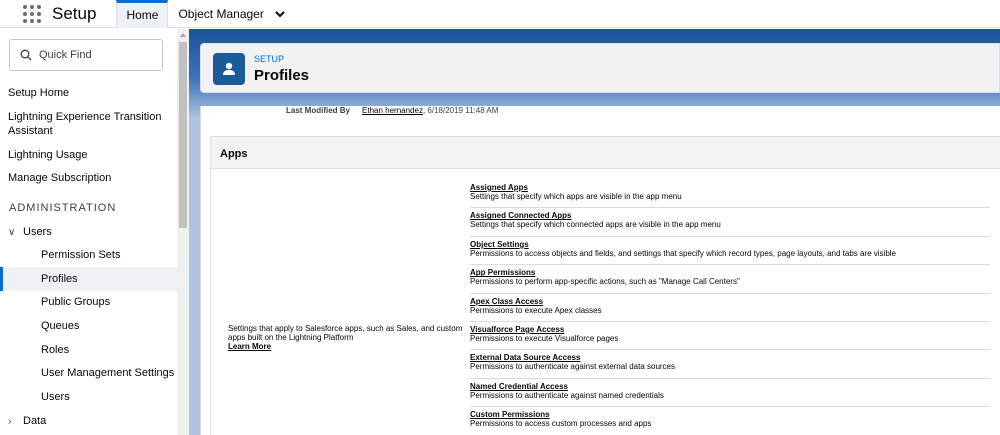 Image resolution: width=1000 pixels, height=435 pixels. Describe the element at coordinates (55, 350) in the screenshot. I see `sidebar-item-roles: Roles` at that location.